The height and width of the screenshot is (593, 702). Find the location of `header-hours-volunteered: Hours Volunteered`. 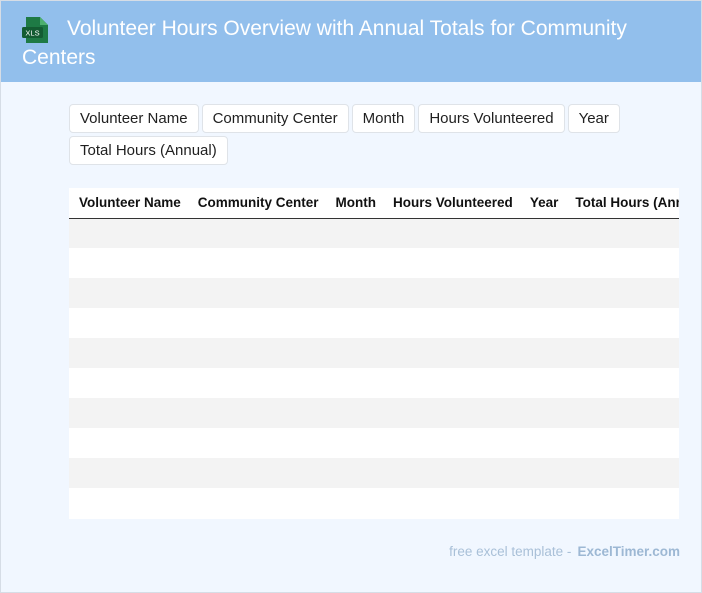

header-hours-volunteered: Hours Volunteered is located at coordinates (451, 203).